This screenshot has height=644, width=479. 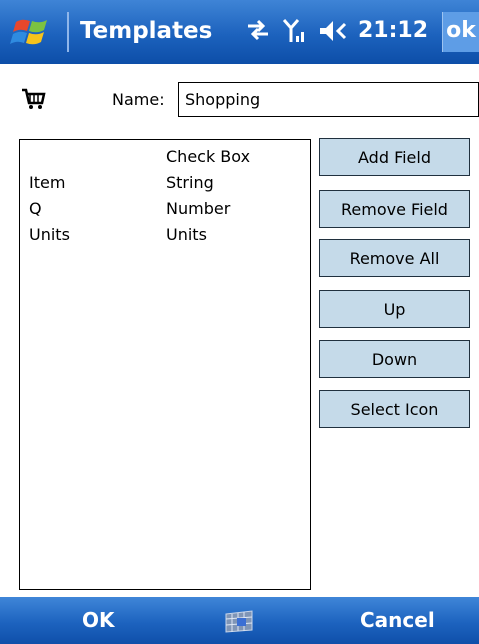 What do you see at coordinates (295, 31) in the screenshot?
I see `signal-icon` at bounding box center [295, 31].